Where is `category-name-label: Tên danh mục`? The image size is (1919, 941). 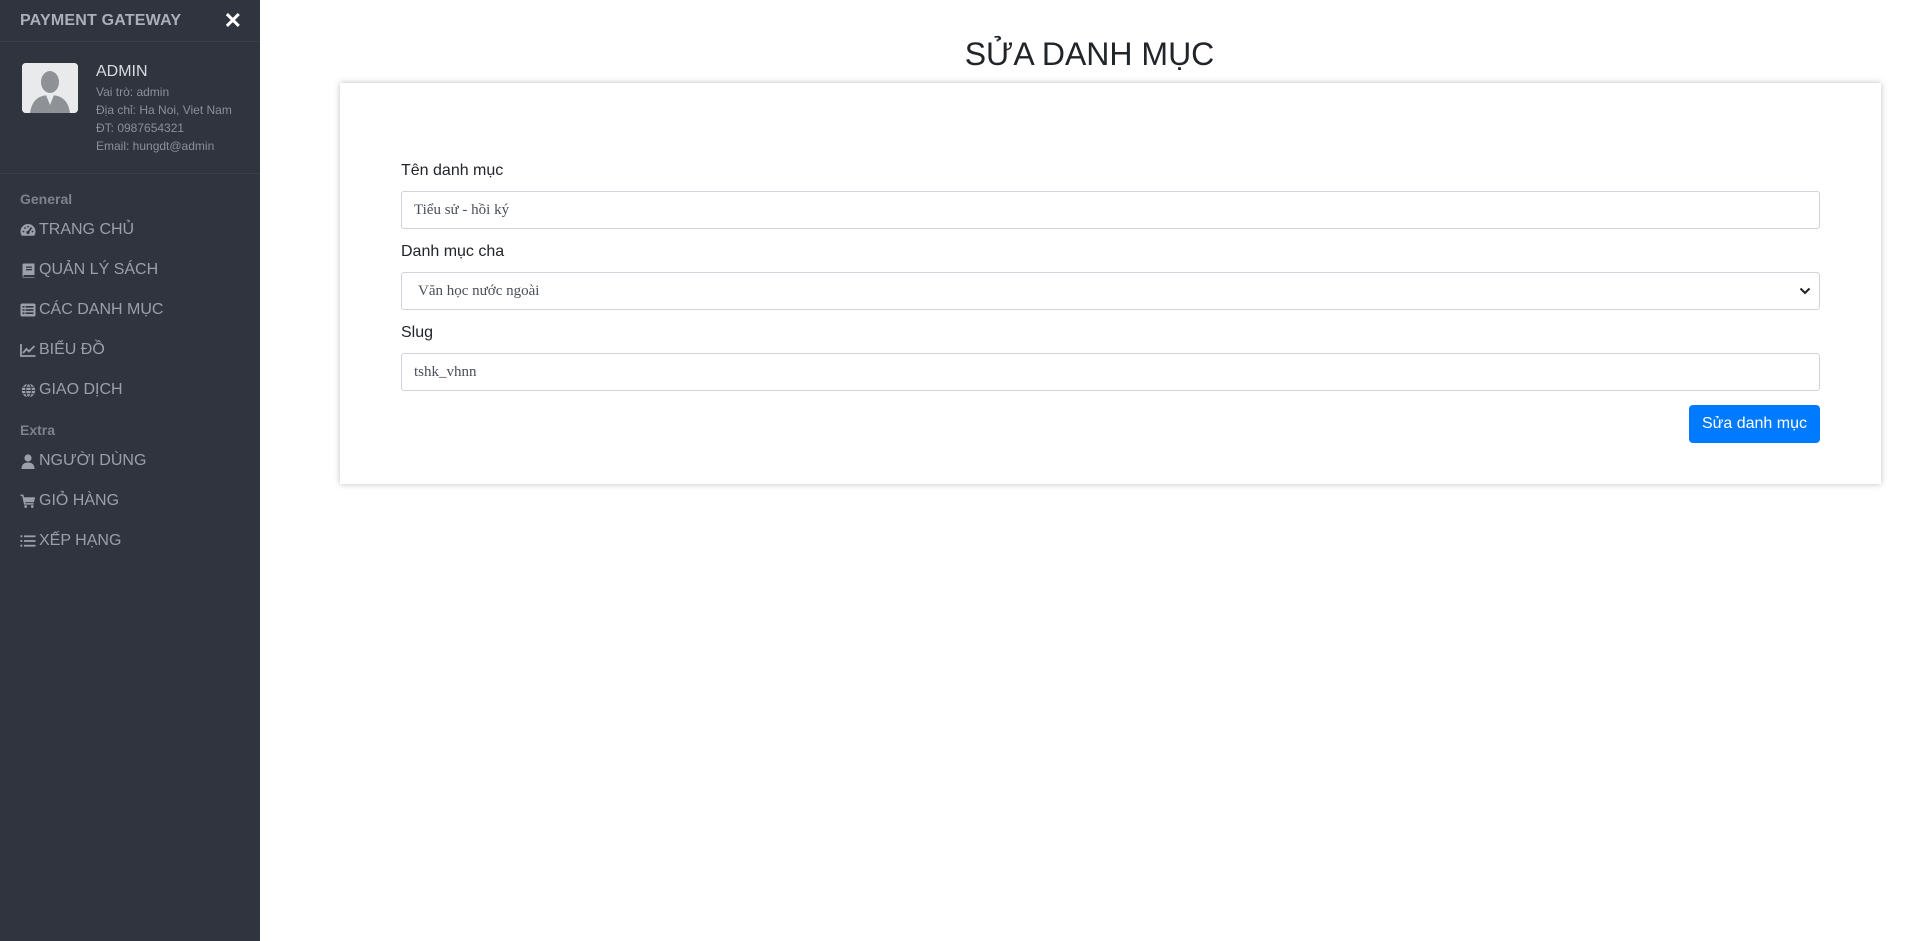 category-name-label: Tên danh mục is located at coordinates (452, 170).